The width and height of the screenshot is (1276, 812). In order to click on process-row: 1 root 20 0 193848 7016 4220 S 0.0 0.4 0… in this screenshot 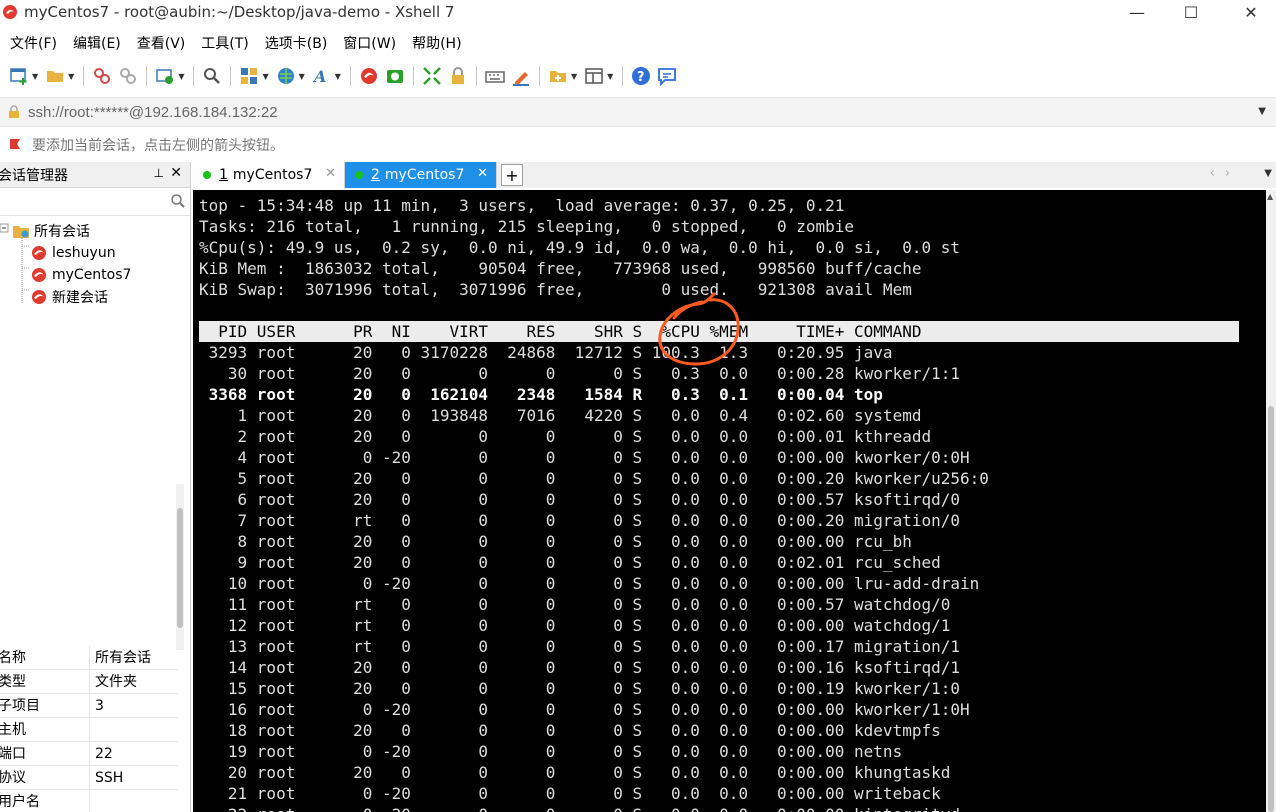, I will do `click(560, 415)`.